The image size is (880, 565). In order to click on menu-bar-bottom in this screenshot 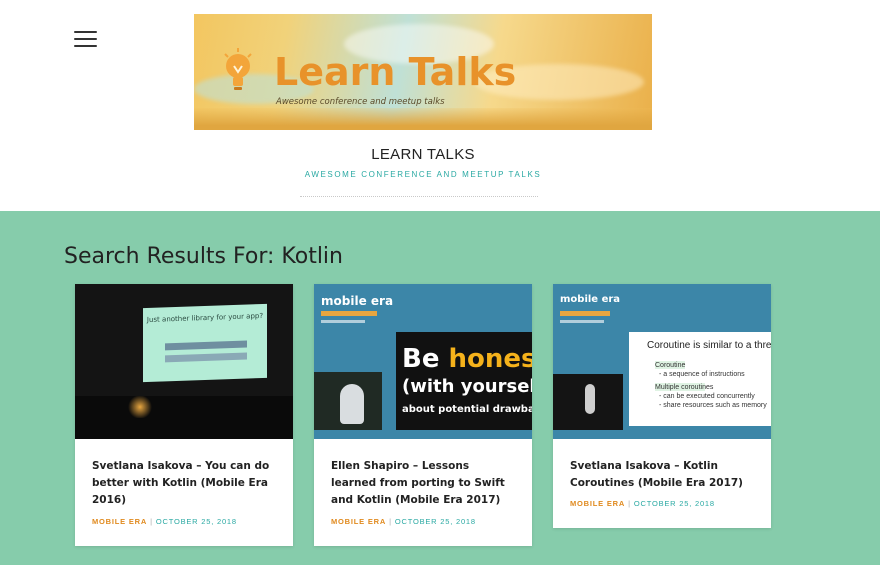, I will do `click(85, 46)`.